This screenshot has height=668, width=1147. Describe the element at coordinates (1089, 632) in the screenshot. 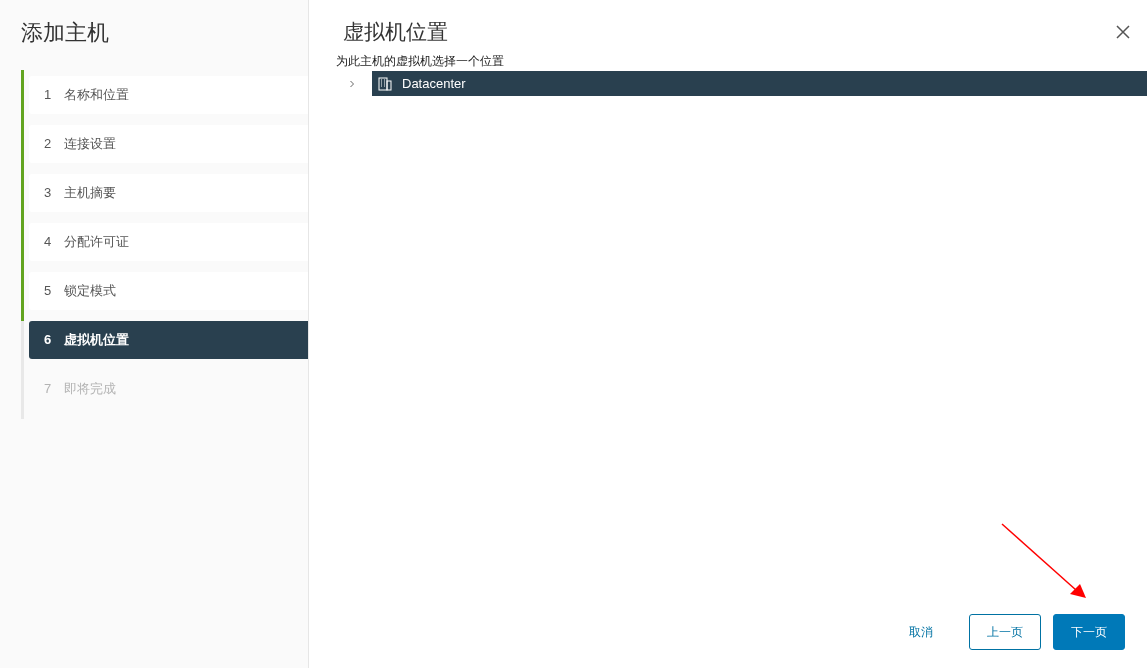

I see `wizard-button: 下一页` at that location.